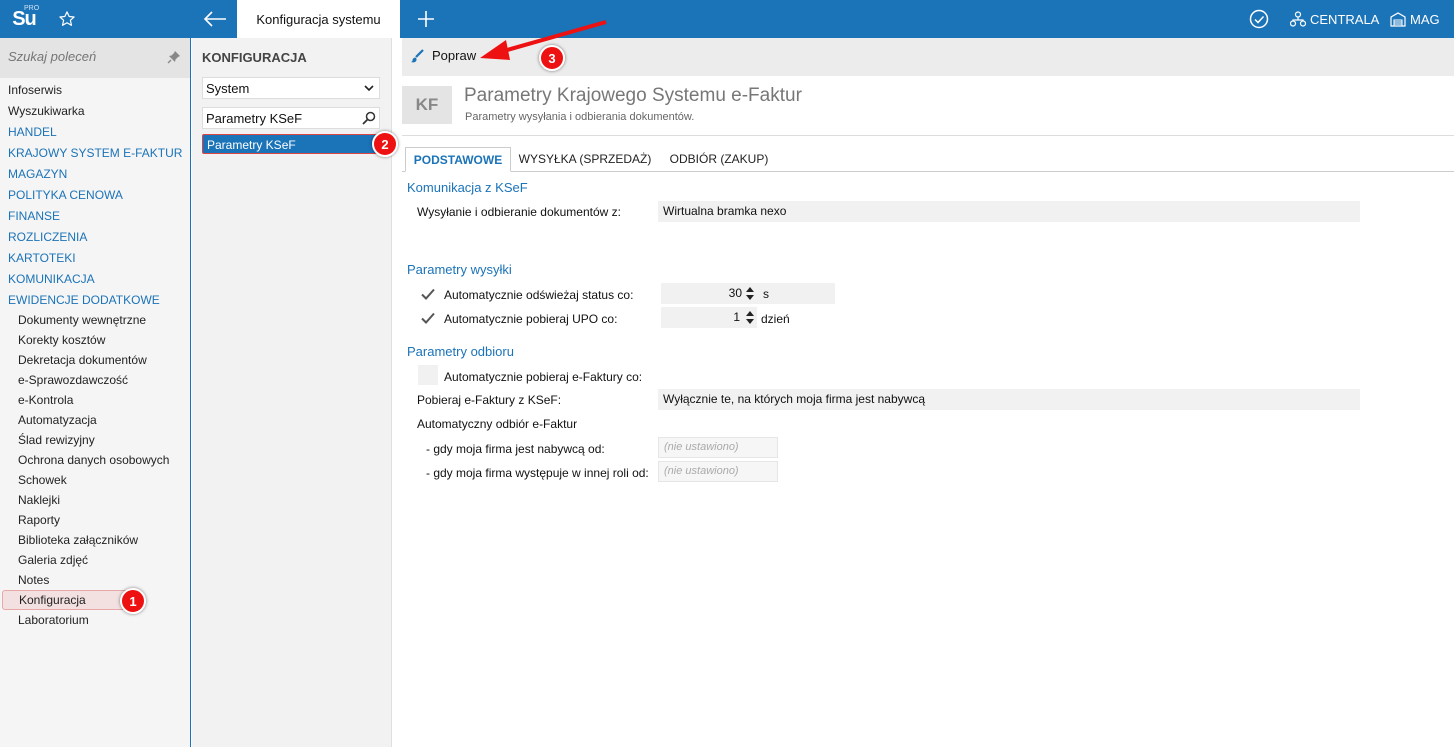  Describe the element at coordinates (42, 258) in the screenshot. I see `sidebar-section-kartoteki: KARTOTEKI` at that location.